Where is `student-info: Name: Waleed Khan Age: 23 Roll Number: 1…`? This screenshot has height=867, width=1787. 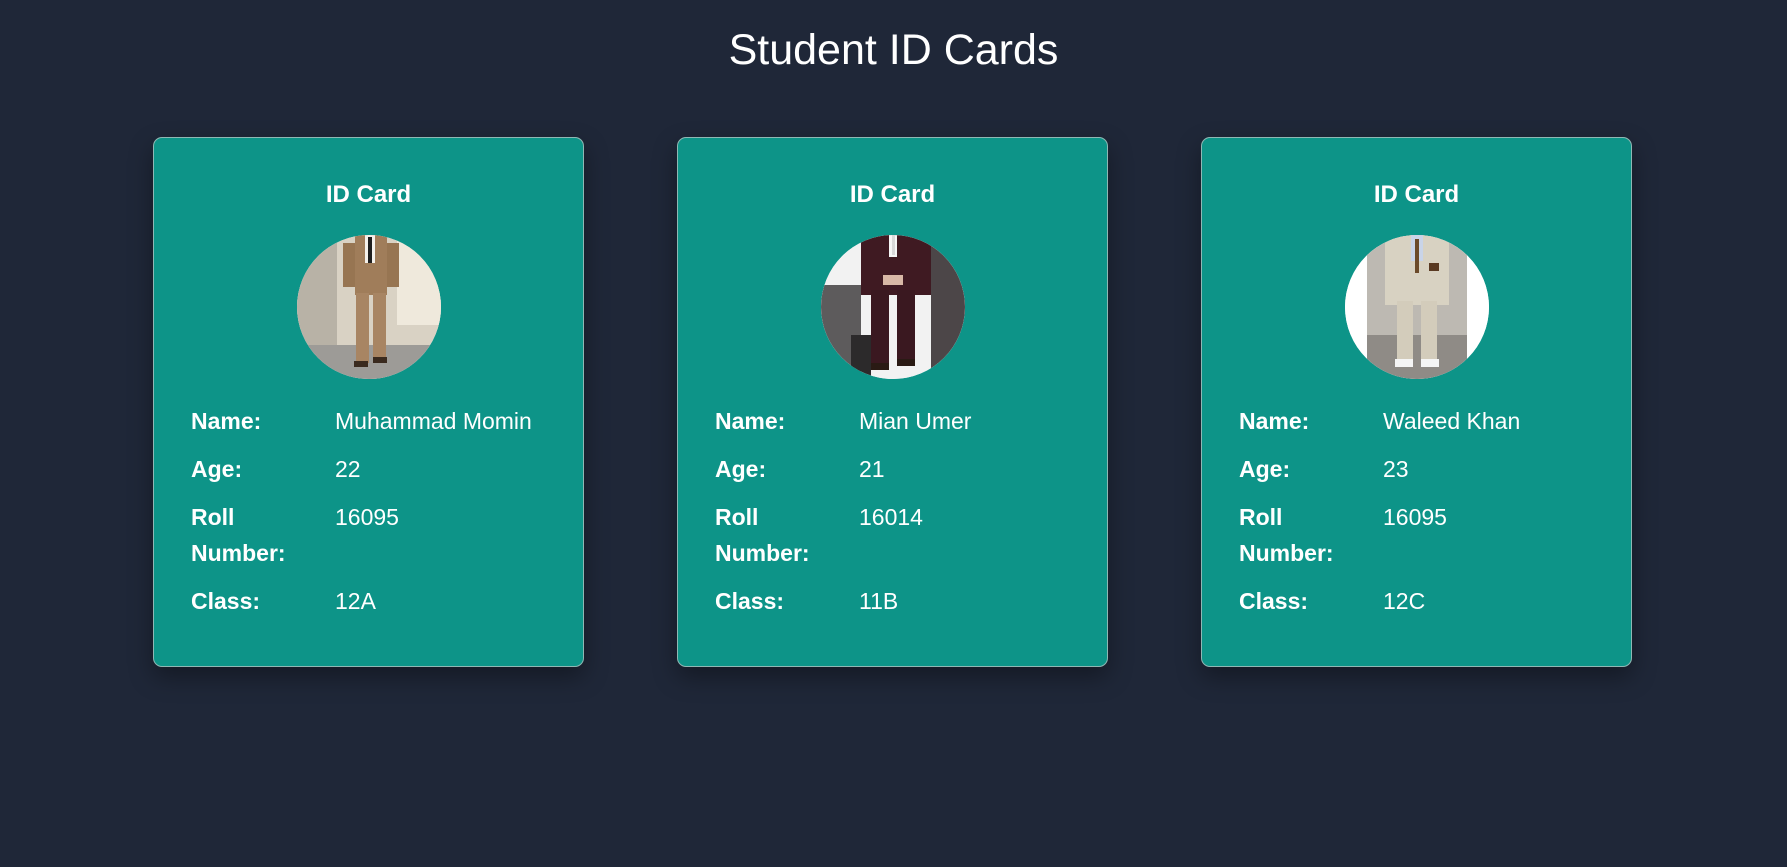
student-info: Name: Waleed Khan Age: 23 Roll Number: 1… is located at coordinates (1424, 517).